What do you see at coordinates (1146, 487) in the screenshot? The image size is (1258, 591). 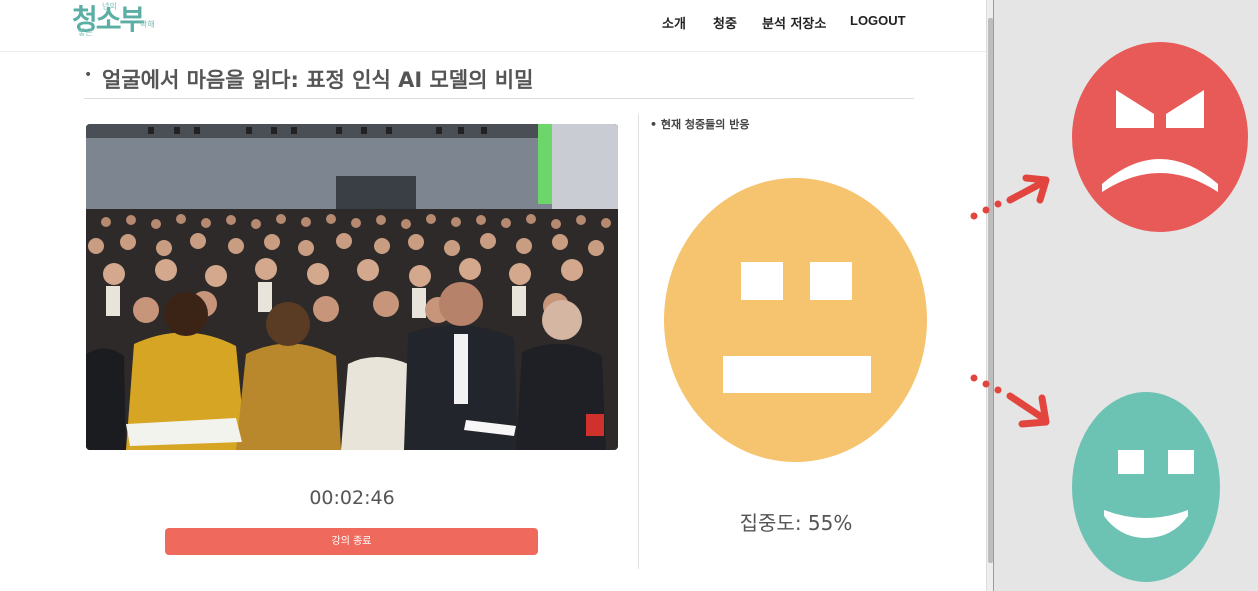 I see `happy-face-icon` at bounding box center [1146, 487].